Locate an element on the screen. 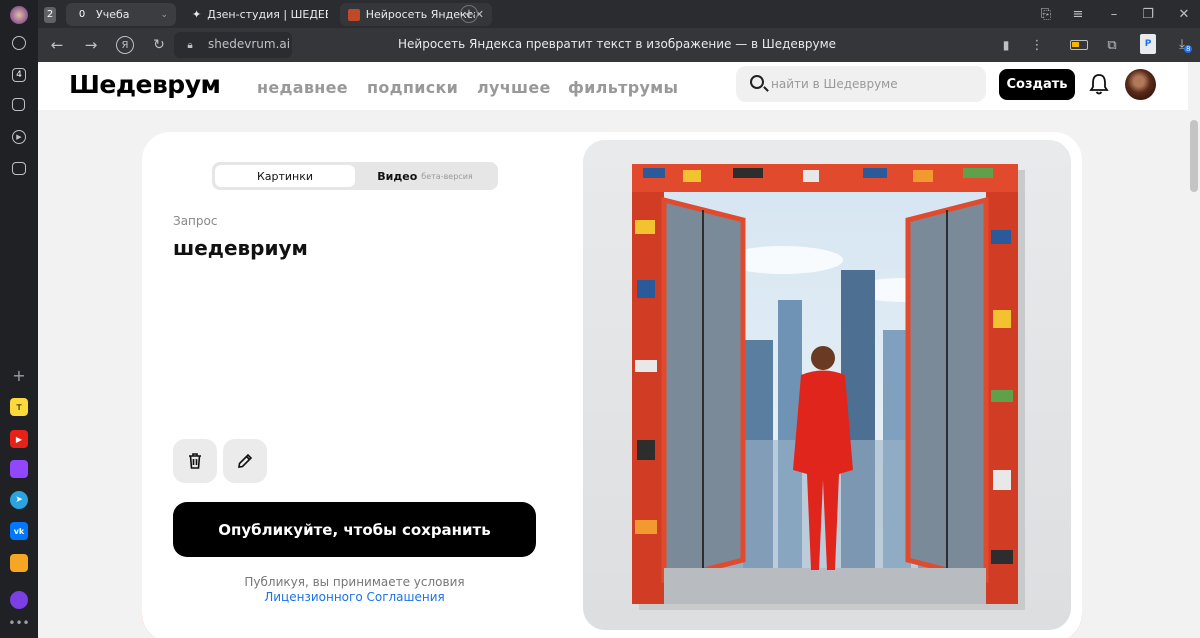 This screenshot has width=1200, height=638. yandex-icon: Я is located at coordinates (125, 45).